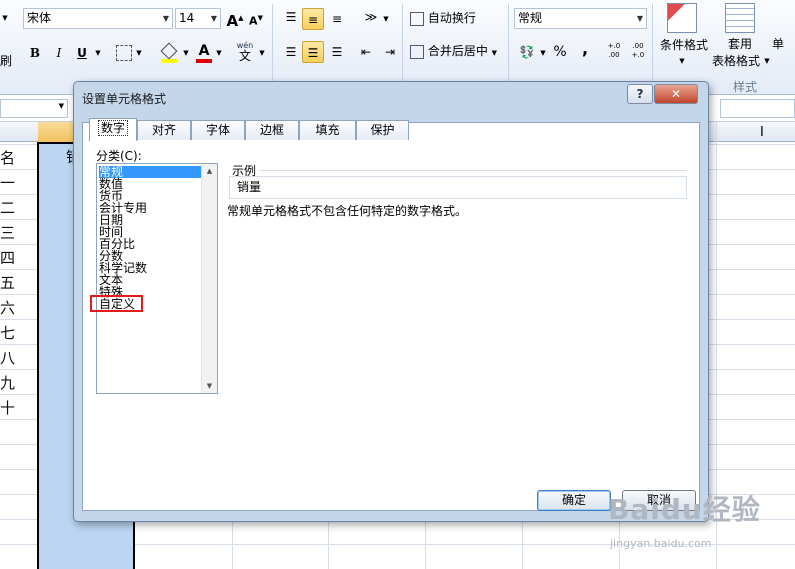  I want to click on format-description: 常规单元格格式不包含任何特定的数字格式。, so click(347, 211).